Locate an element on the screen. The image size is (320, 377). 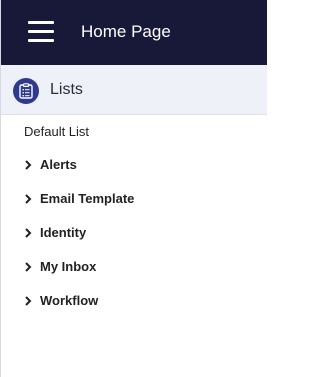
tree-item-alerts: Alerts is located at coordinates (134, 167).